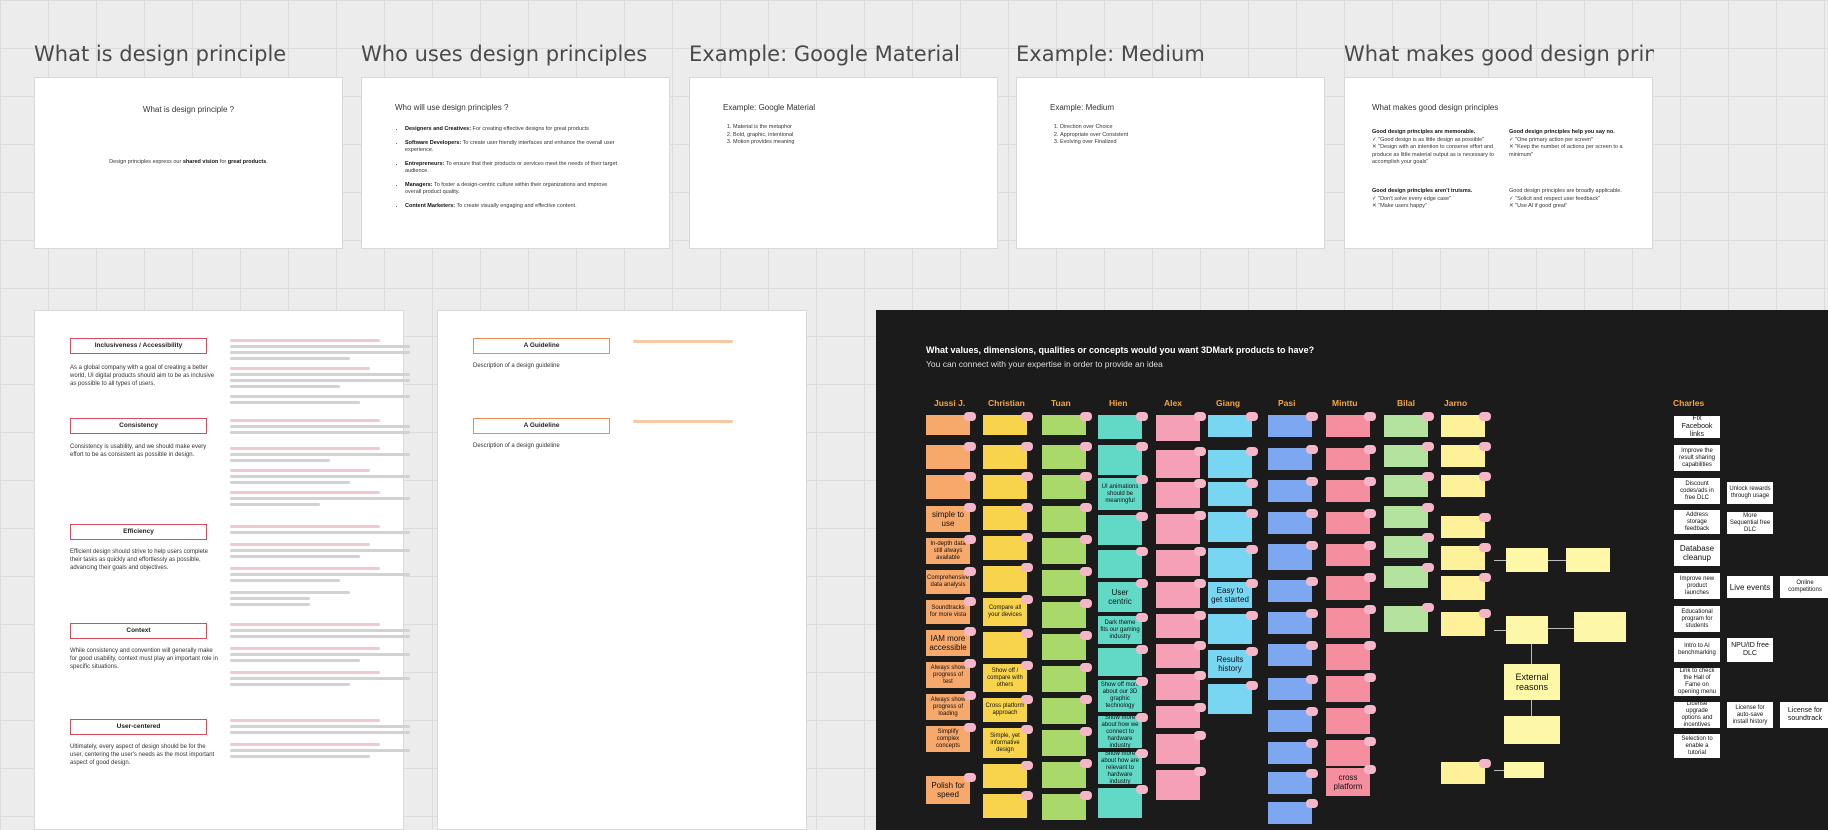 This screenshot has height=830, width=1828. Describe the element at coordinates (1697, 458) in the screenshot. I see `idea-note: Improve the result sharing capabilities` at that location.